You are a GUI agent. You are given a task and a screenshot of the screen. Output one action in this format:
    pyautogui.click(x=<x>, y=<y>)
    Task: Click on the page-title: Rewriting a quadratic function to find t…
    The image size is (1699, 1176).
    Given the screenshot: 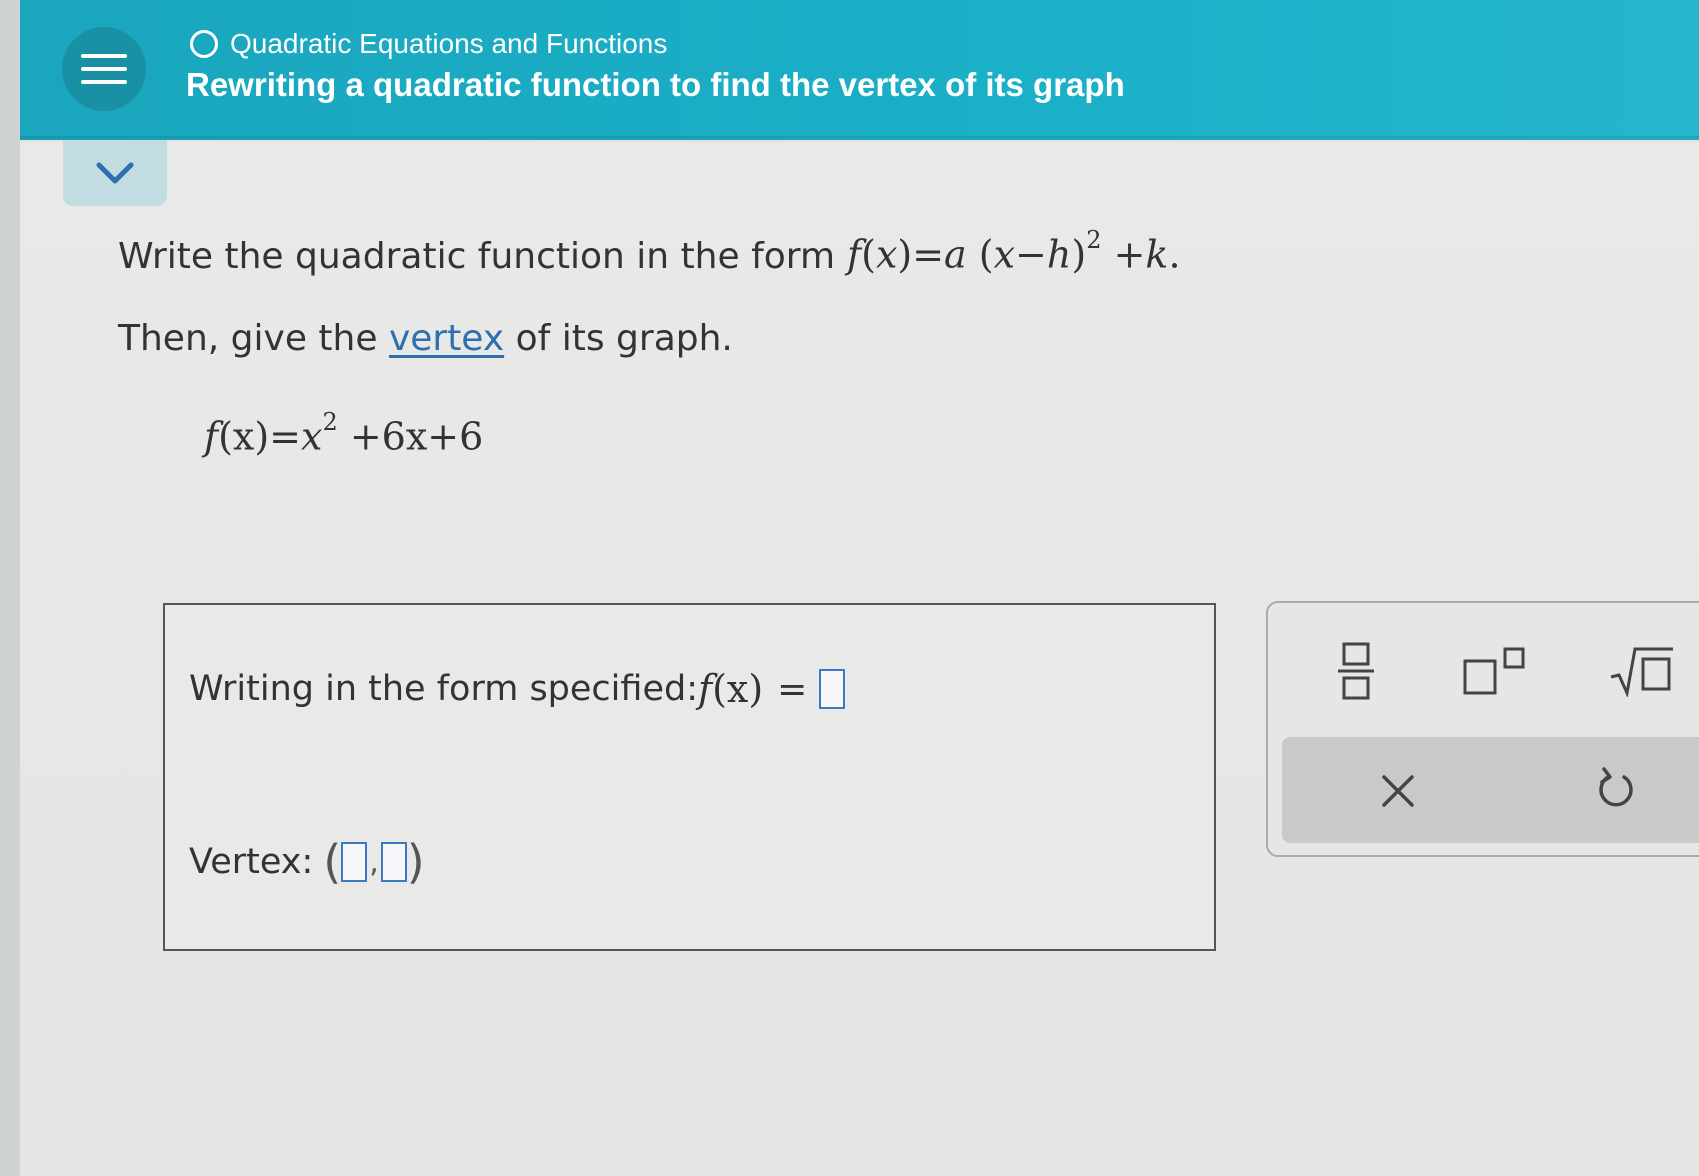 What is the action you would take?
    pyautogui.click(x=655, y=84)
    